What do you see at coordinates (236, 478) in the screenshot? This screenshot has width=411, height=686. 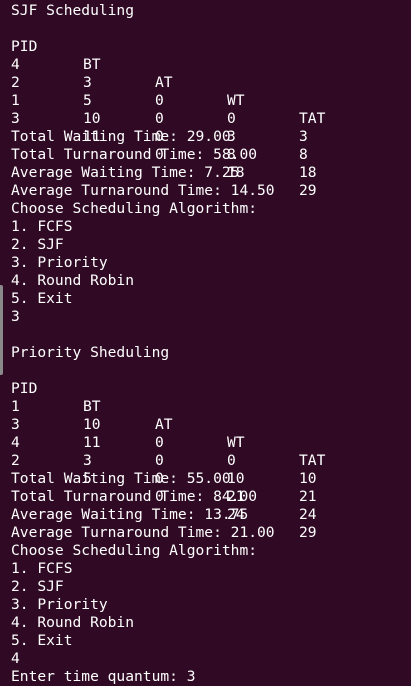 I see `cell-wt: 10` at bounding box center [236, 478].